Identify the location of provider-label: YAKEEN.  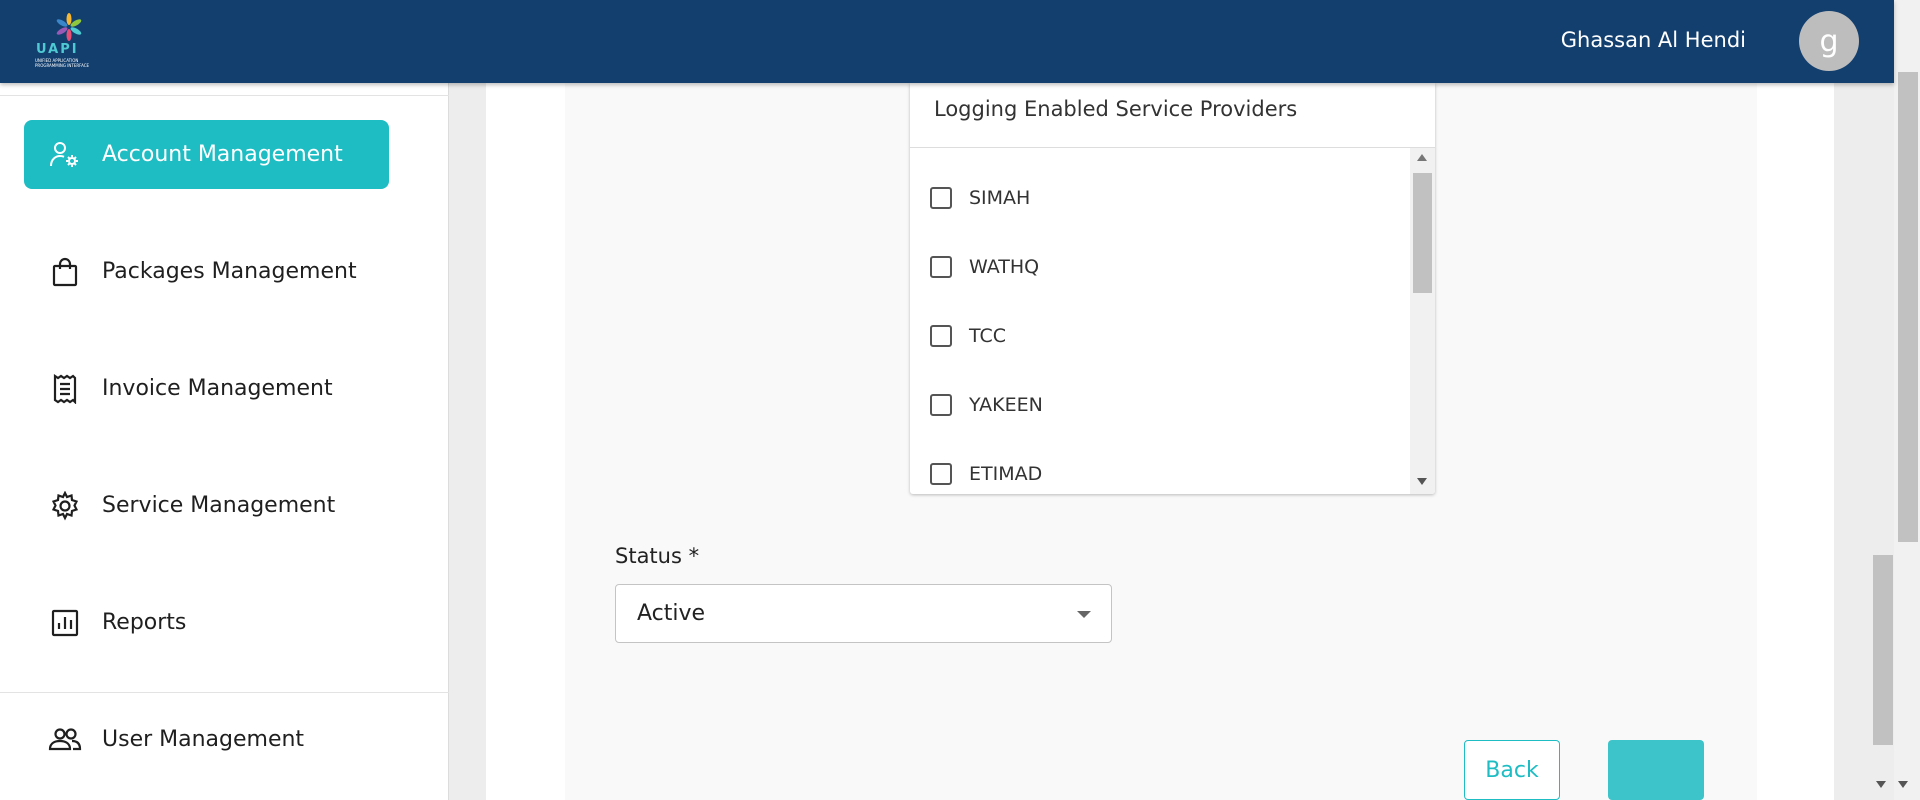
(1006, 405).